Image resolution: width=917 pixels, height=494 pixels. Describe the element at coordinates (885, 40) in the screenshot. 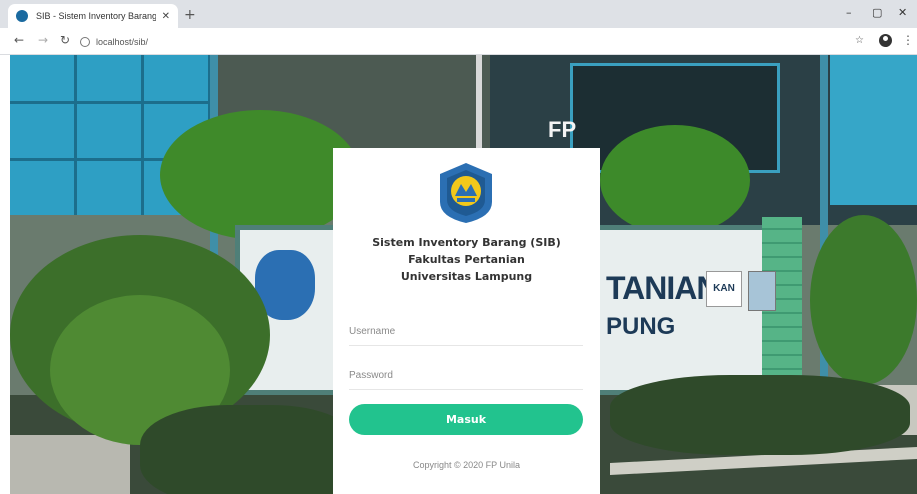

I see `profile-avatar-icon` at that location.